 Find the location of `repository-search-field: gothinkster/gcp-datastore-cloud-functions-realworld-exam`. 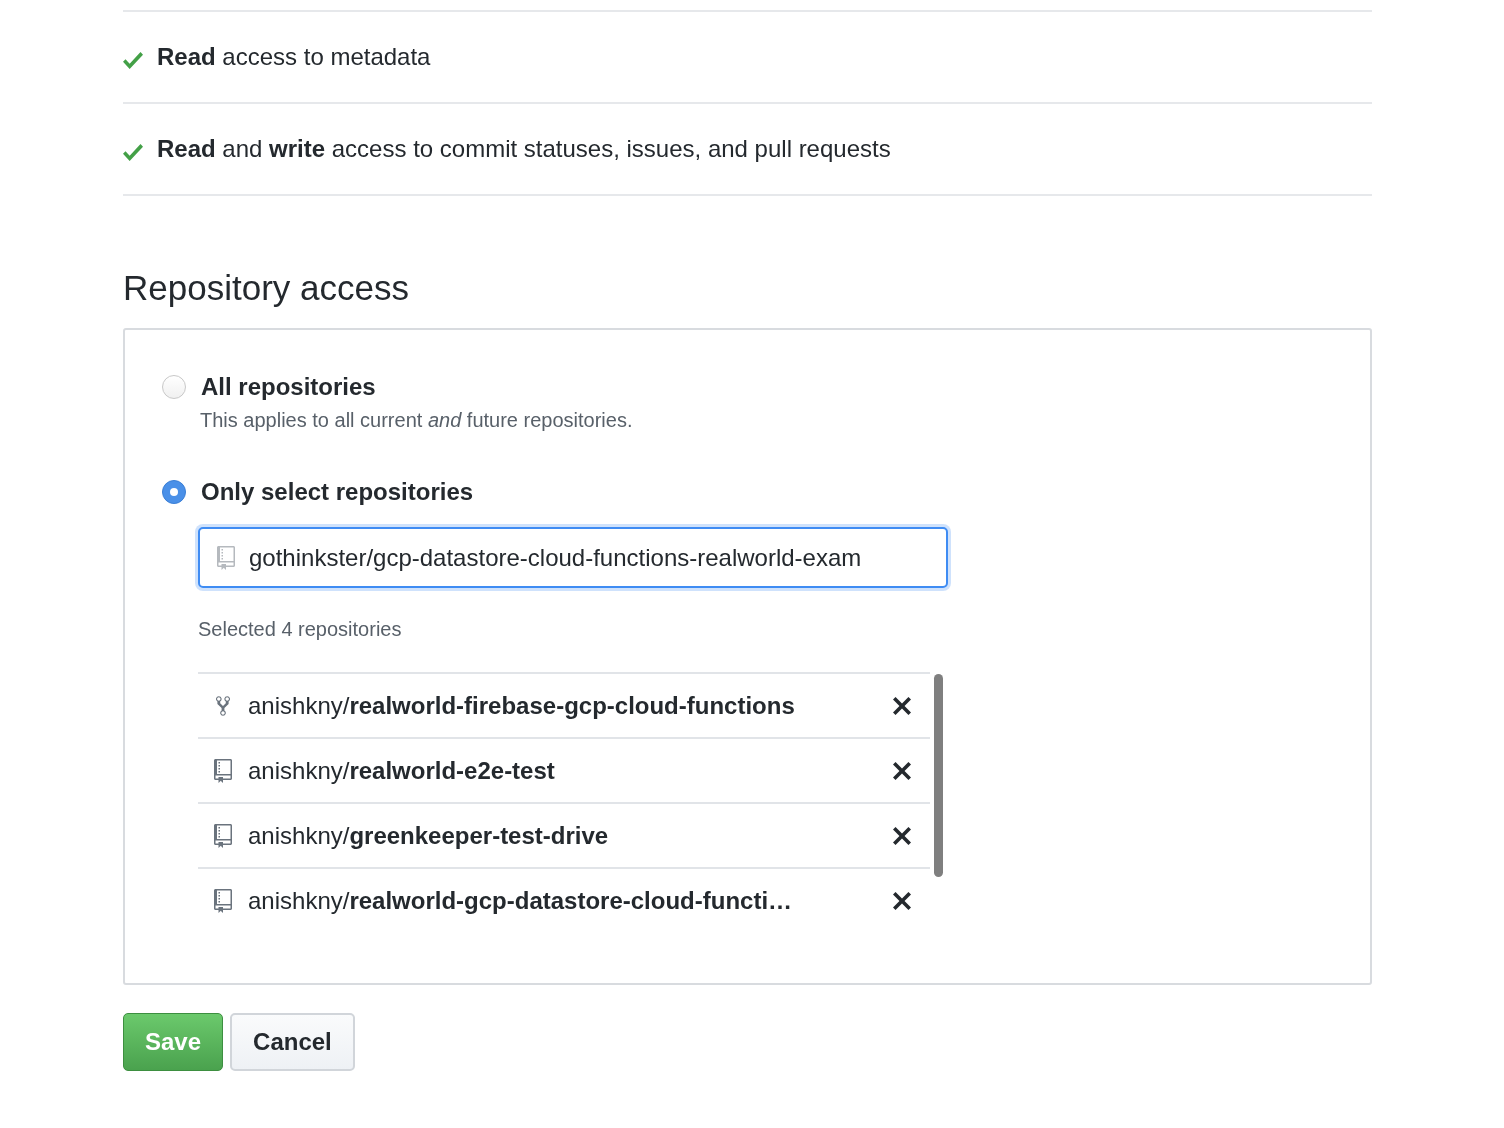

repository-search-field: gothinkster/gcp-datastore-cloud-functions-realworld-exam is located at coordinates (573, 557).